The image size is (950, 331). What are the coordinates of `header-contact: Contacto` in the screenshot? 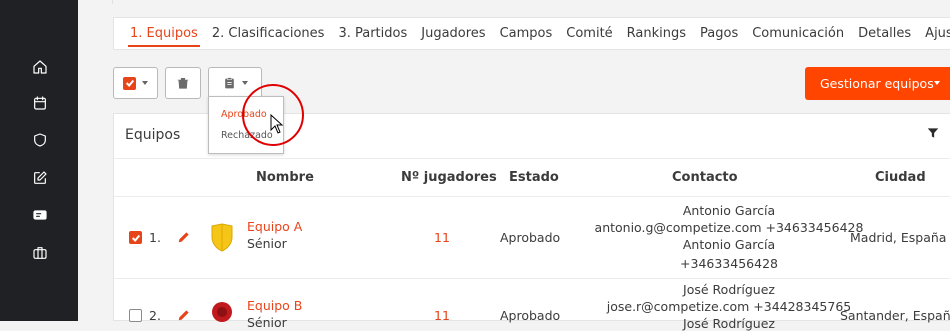 It's located at (705, 177).